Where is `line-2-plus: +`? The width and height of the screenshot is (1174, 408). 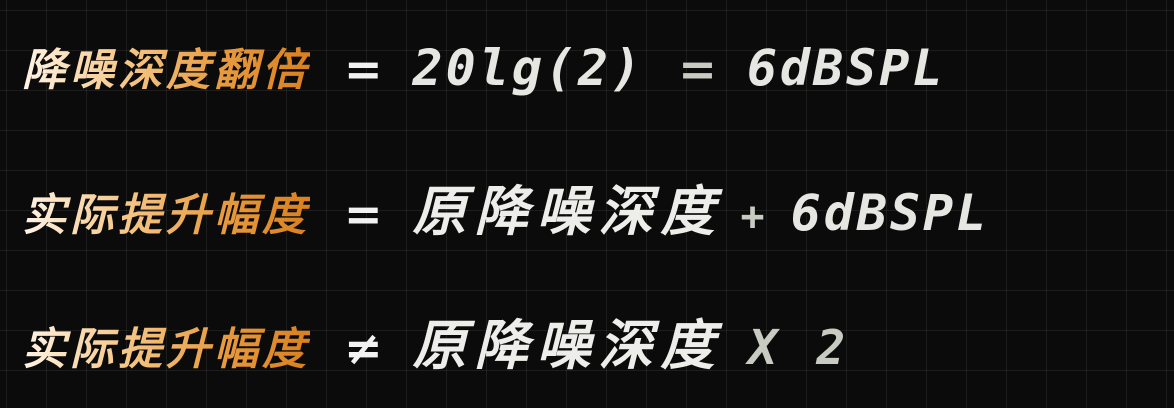 line-2-plus: + is located at coordinates (752, 217).